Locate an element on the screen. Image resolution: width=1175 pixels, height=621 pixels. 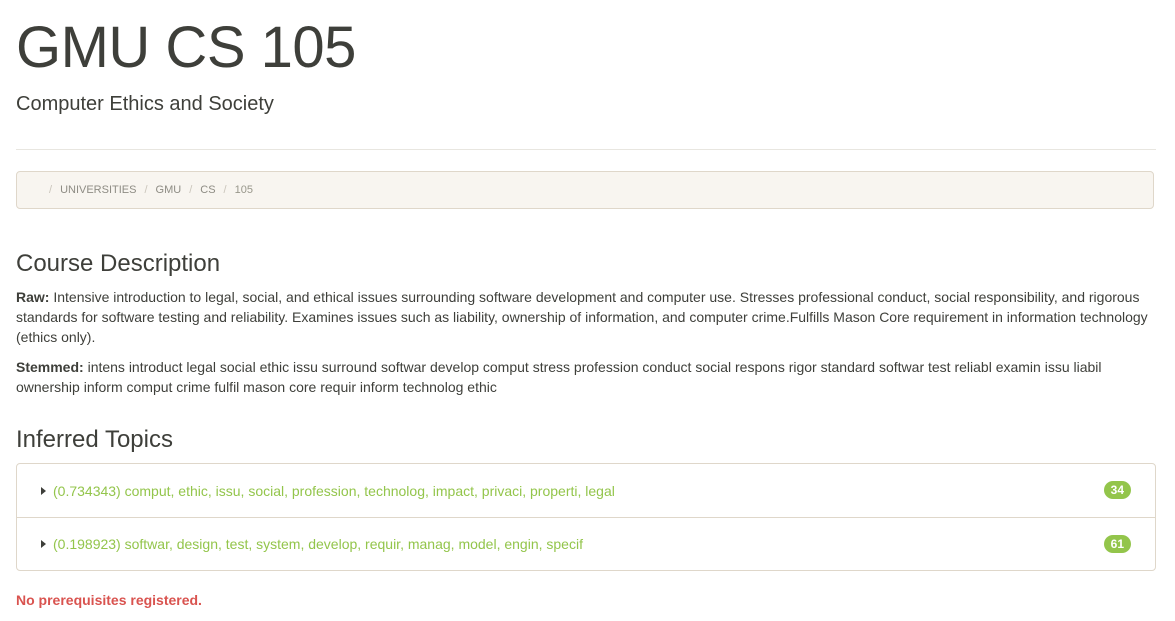
breadcrumb-item-cs: / CS is located at coordinates (198, 190).